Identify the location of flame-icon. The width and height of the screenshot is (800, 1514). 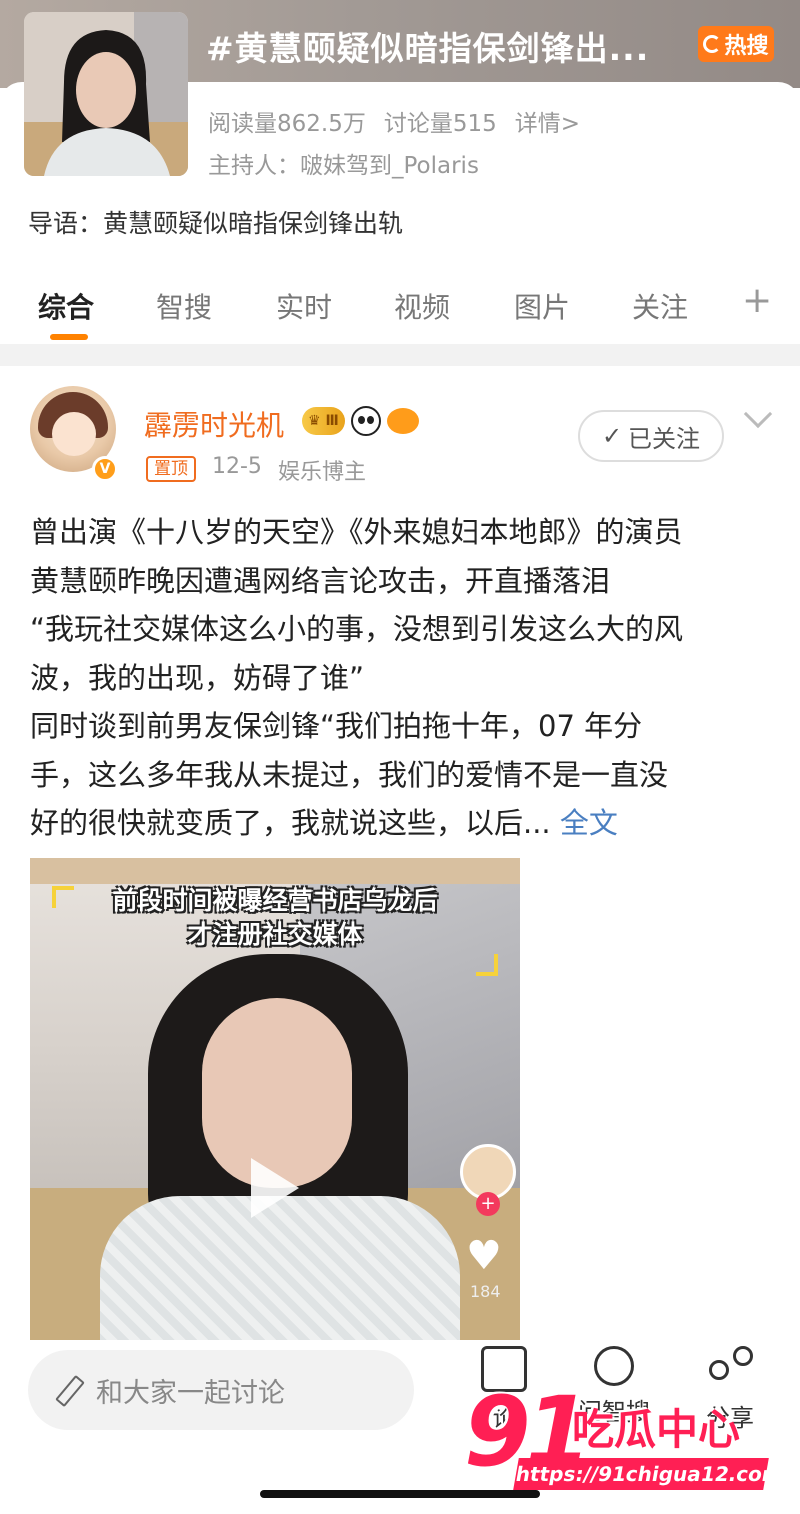
(712, 44).